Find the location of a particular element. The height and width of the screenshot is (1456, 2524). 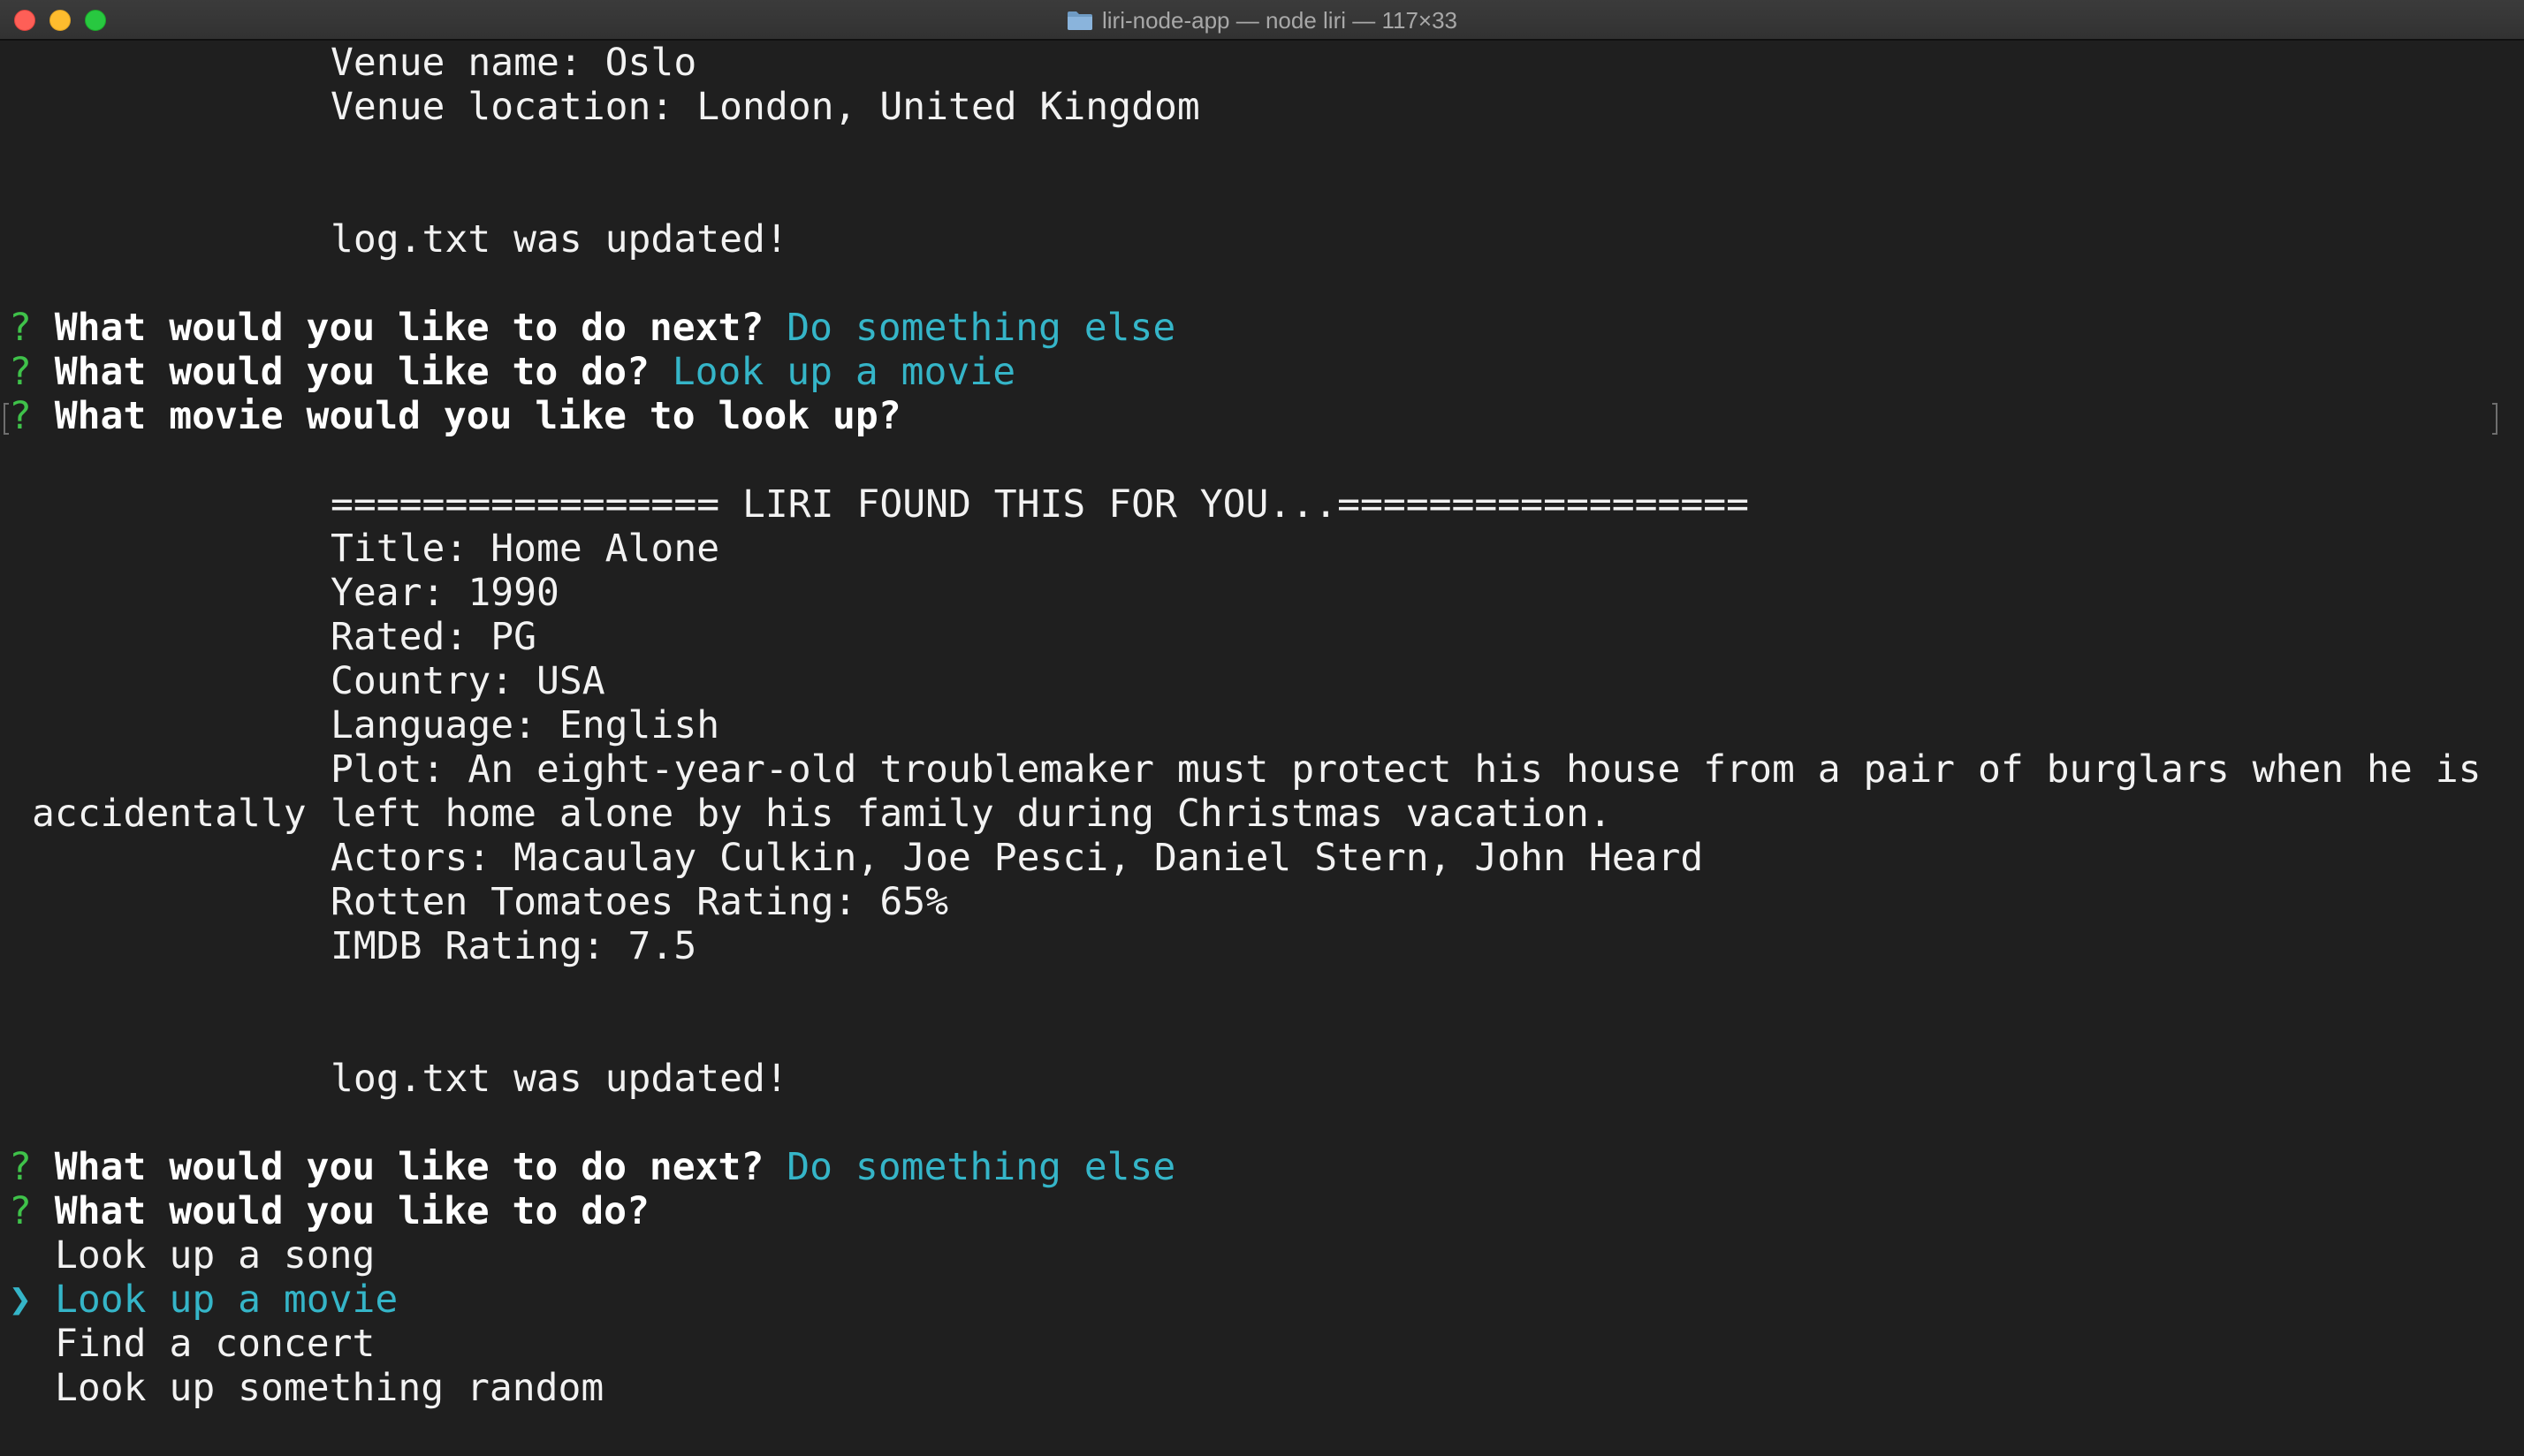

venue-location-line: Venue location: London, United Kingdom is located at coordinates (765, 107).